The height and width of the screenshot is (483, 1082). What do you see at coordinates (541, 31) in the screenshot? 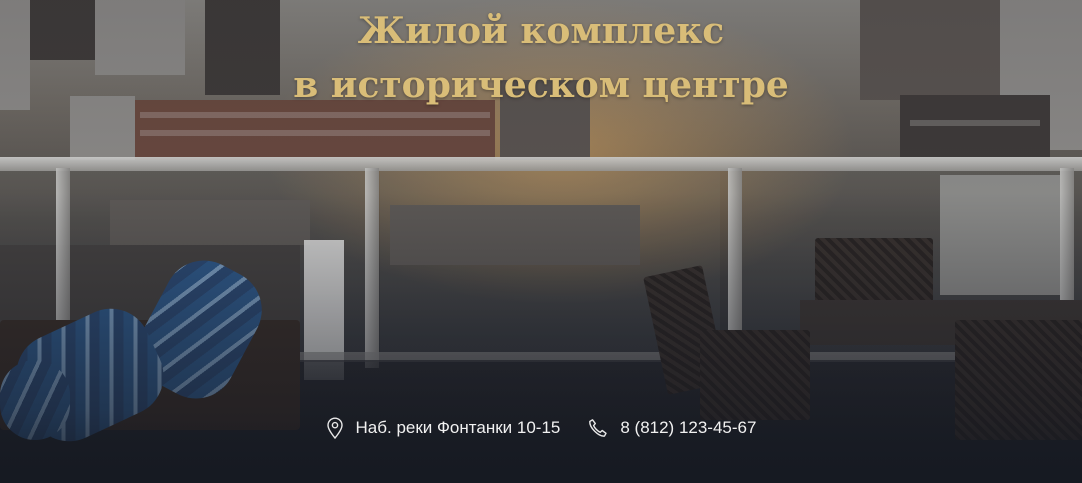
I see `title-line-1: Жилой комплекс` at bounding box center [541, 31].